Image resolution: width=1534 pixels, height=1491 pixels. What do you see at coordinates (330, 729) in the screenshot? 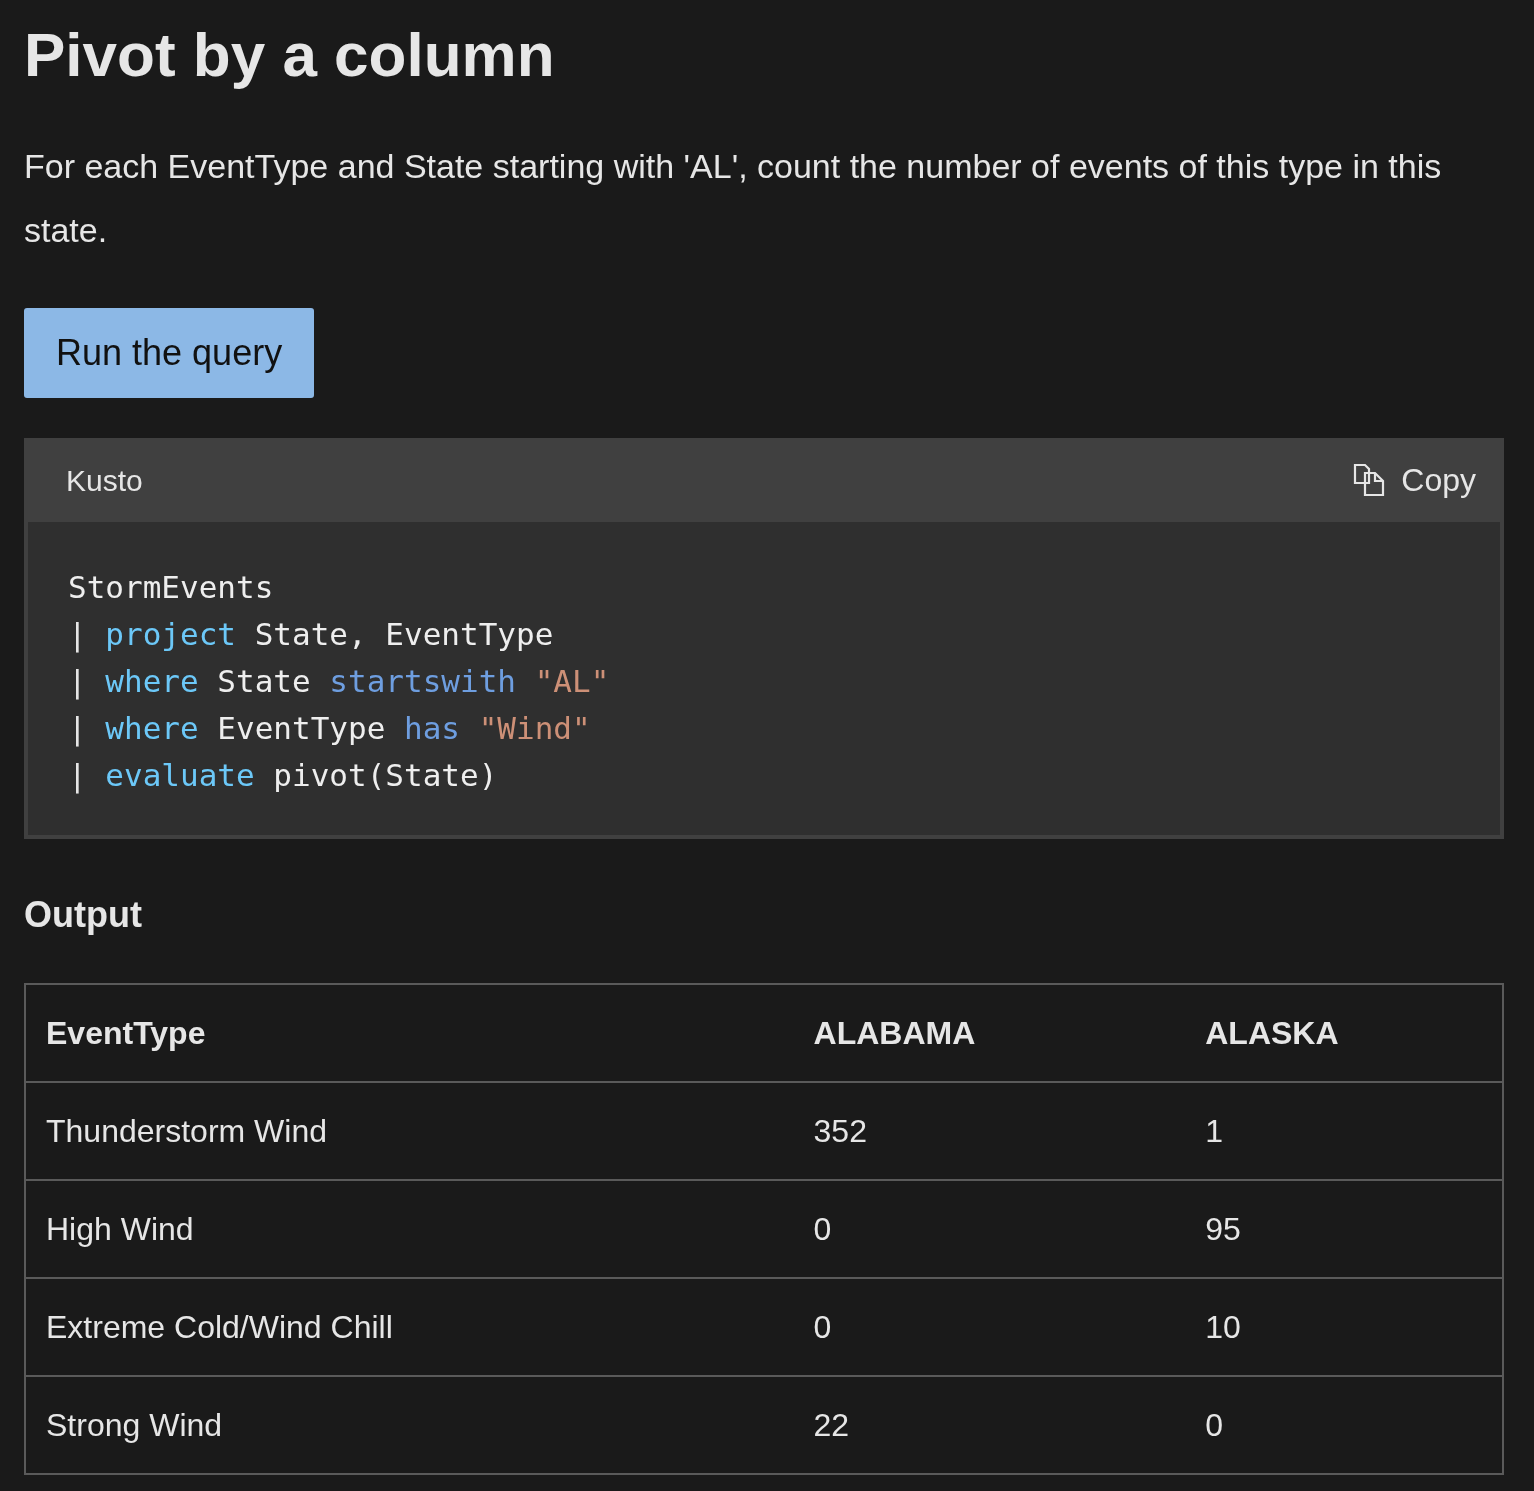
I see `code-line: | where EventType has "Wind"` at bounding box center [330, 729].